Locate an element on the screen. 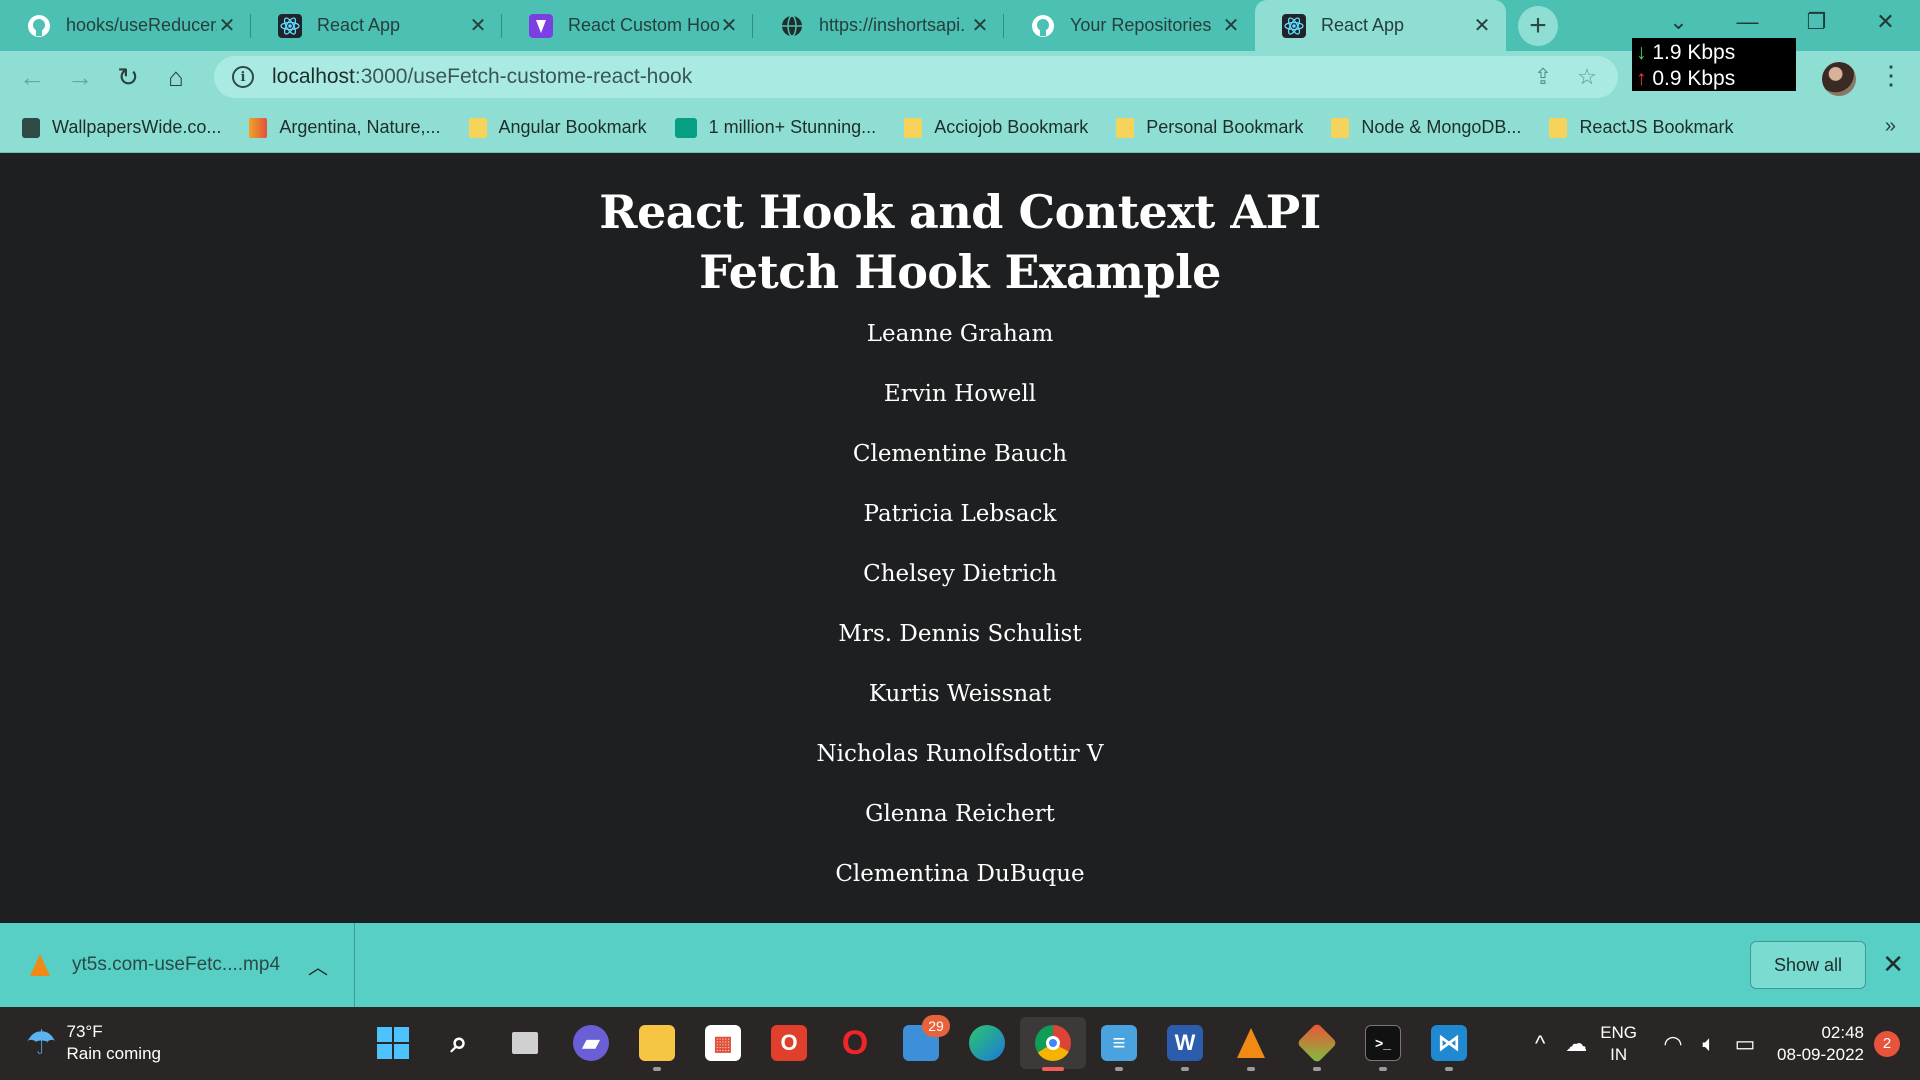  task-view-button is located at coordinates (525, 1043).